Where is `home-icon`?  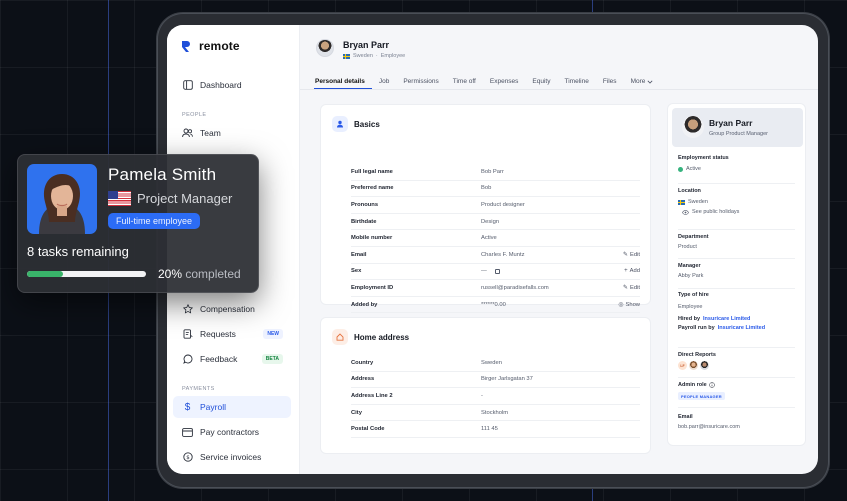 home-icon is located at coordinates (340, 337).